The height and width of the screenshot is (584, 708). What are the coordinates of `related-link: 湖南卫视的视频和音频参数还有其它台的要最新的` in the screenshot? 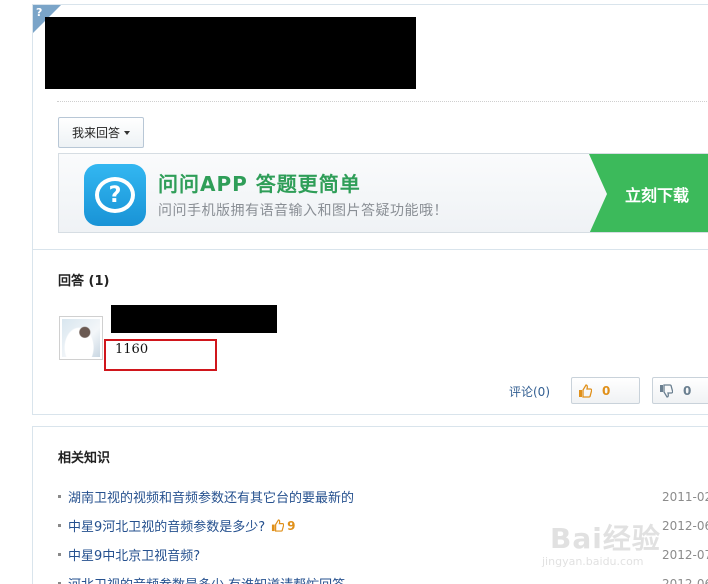 It's located at (211, 496).